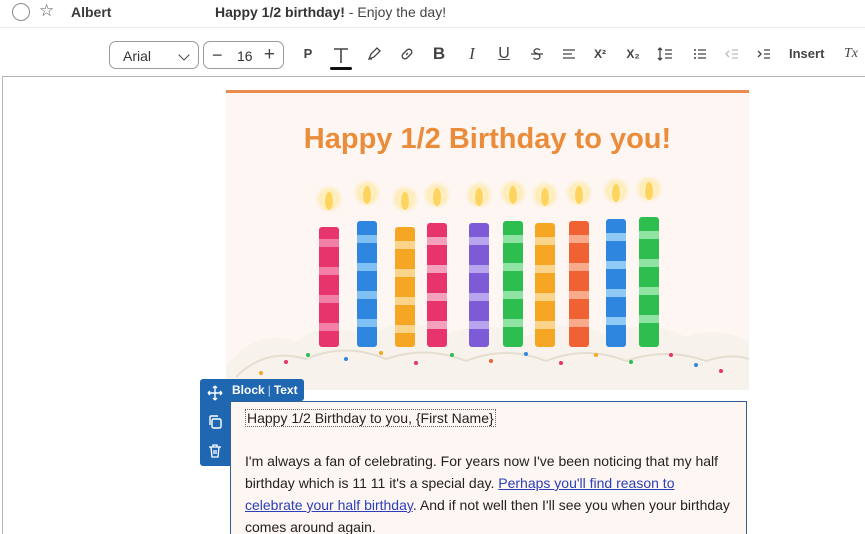 The width and height of the screenshot is (865, 534). What do you see at coordinates (184, 55) in the screenshot?
I see `chevron-down-icon` at bounding box center [184, 55].